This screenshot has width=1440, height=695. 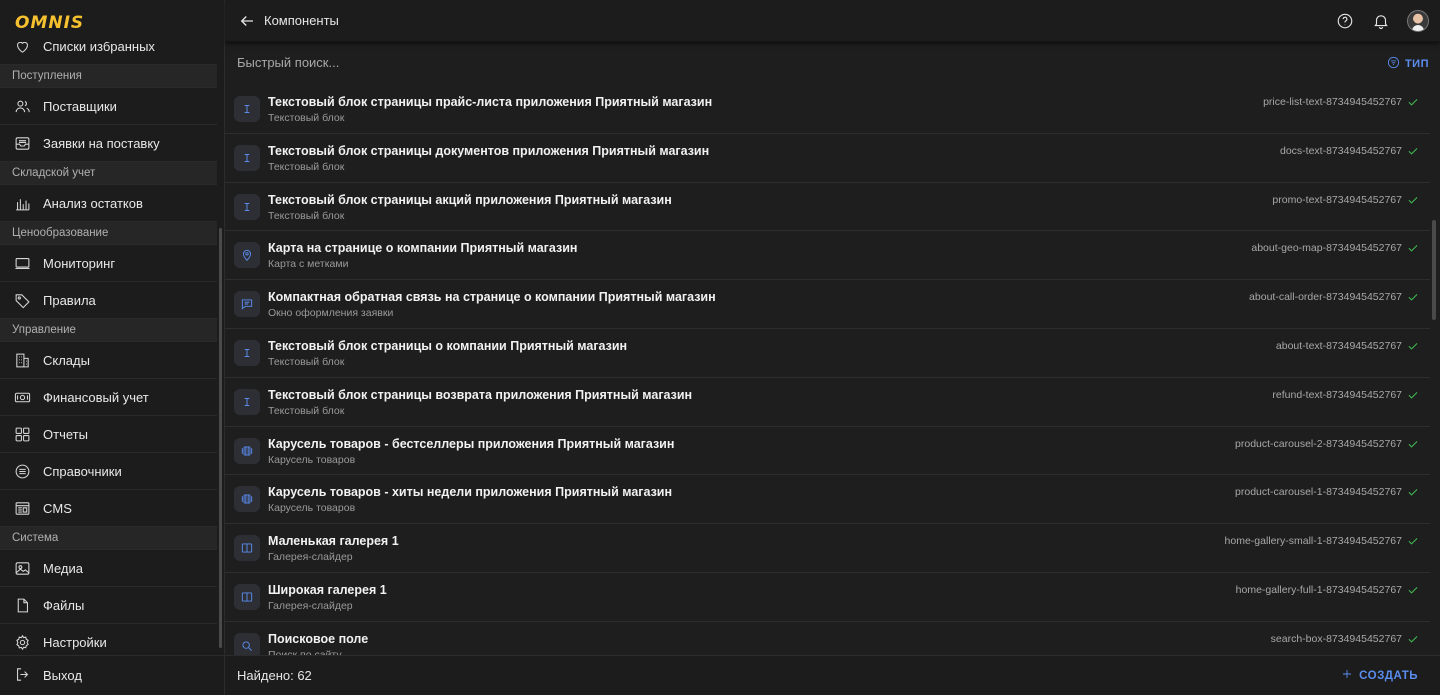 What do you see at coordinates (108, 568) in the screenshot?
I see `sidebar-item-media: Медиа` at bounding box center [108, 568].